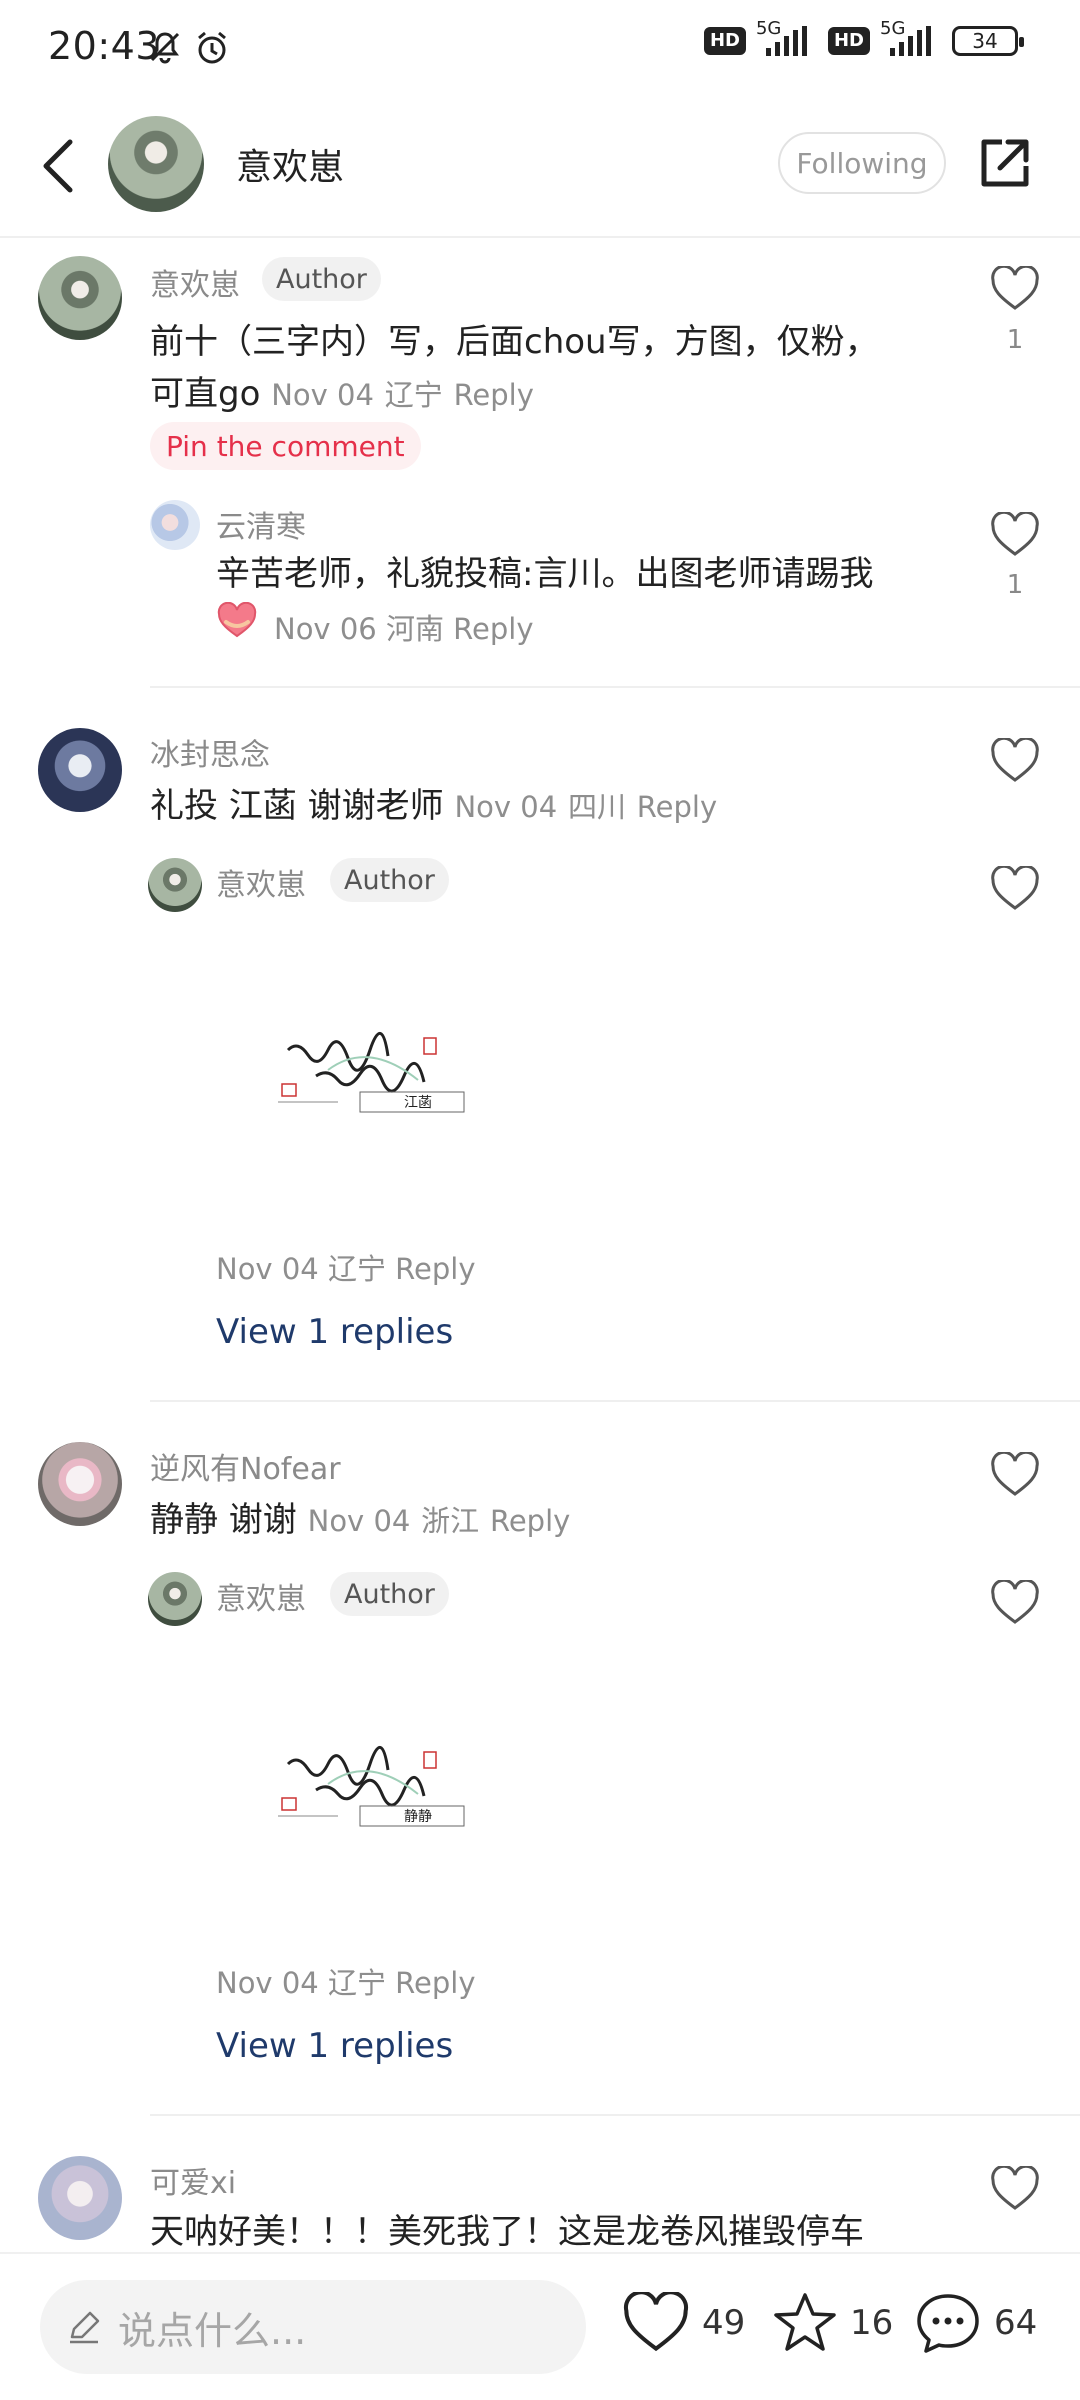 The height and width of the screenshot is (2400, 1080). I want to click on comment-text: 静静 谢谢 Nov 04 浙江 Reply, so click(360, 1520).